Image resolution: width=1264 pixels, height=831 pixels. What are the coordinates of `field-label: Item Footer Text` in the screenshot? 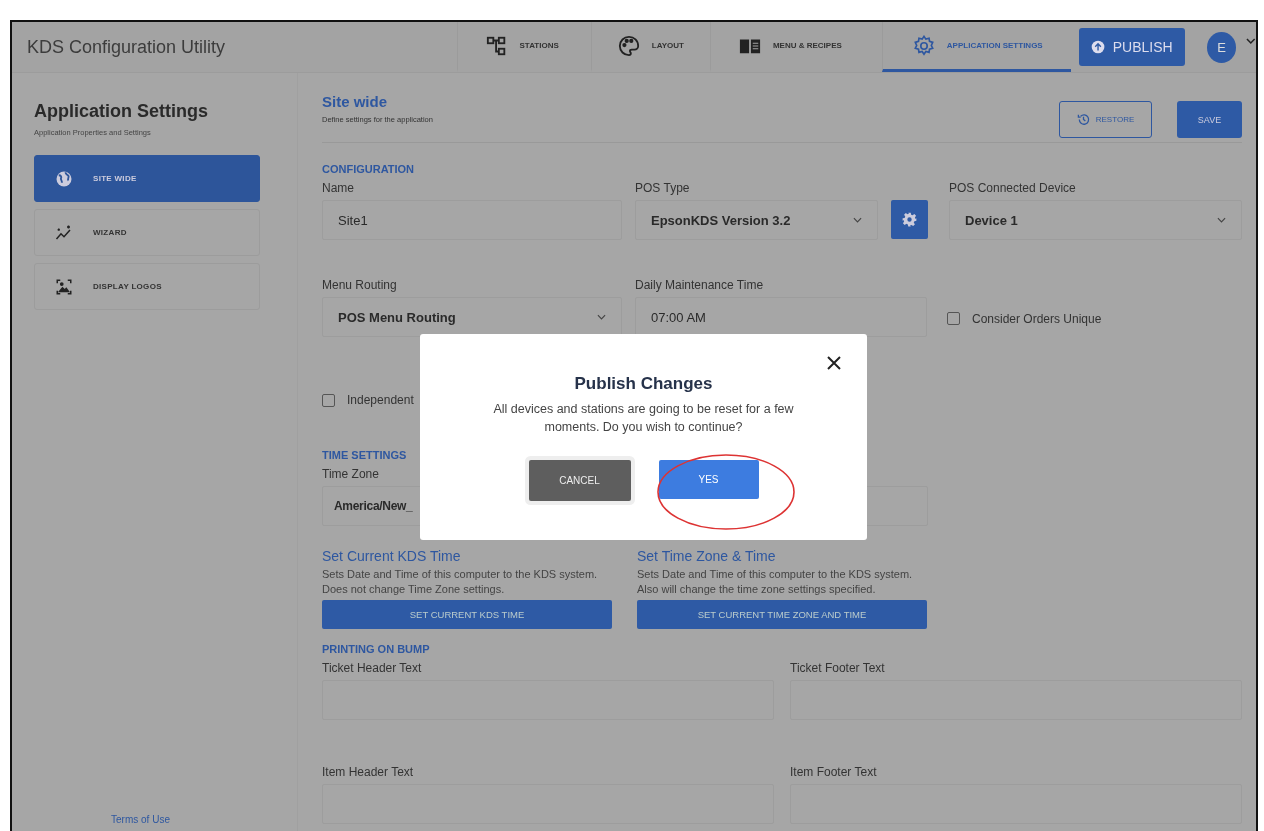 It's located at (833, 772).